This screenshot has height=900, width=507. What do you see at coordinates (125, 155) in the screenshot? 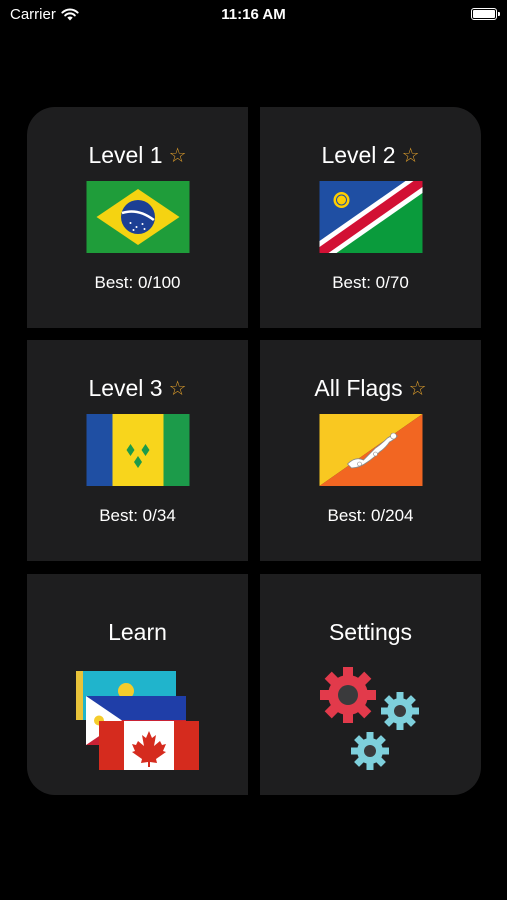
I see `level-1-label: Level 1` at bounding box center [125, 155].